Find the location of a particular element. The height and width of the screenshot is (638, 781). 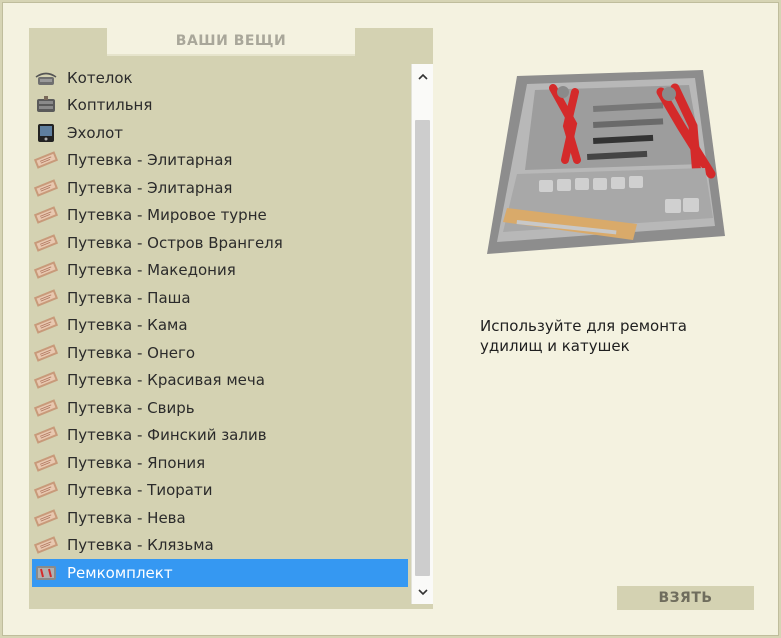

panel-title: ВАШИ ВЕЩИ is located at coordinates (231, 41).